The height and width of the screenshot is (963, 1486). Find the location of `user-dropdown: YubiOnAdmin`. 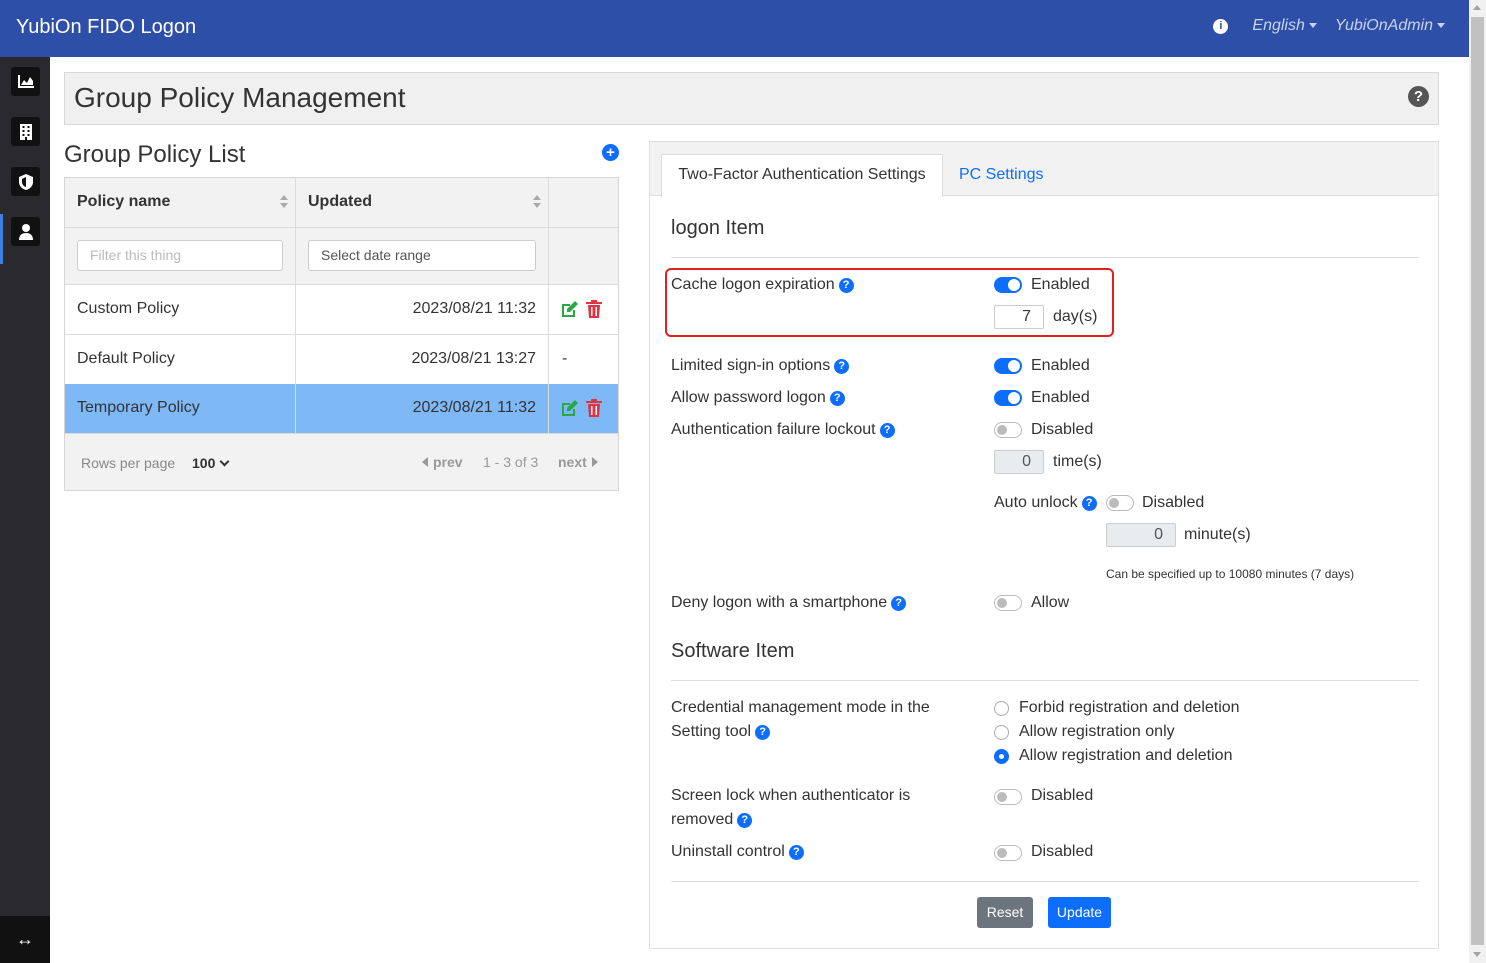

user-dropdown: YubiOnAdmin is located at coordinates (1390, 26).